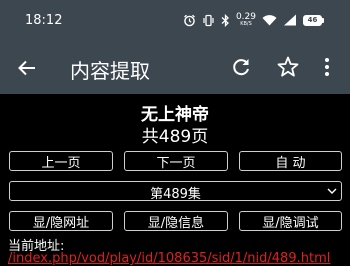 This screenshot has width=350, height=266. I want to click on auto-button: 自 动, so click(290, 161).